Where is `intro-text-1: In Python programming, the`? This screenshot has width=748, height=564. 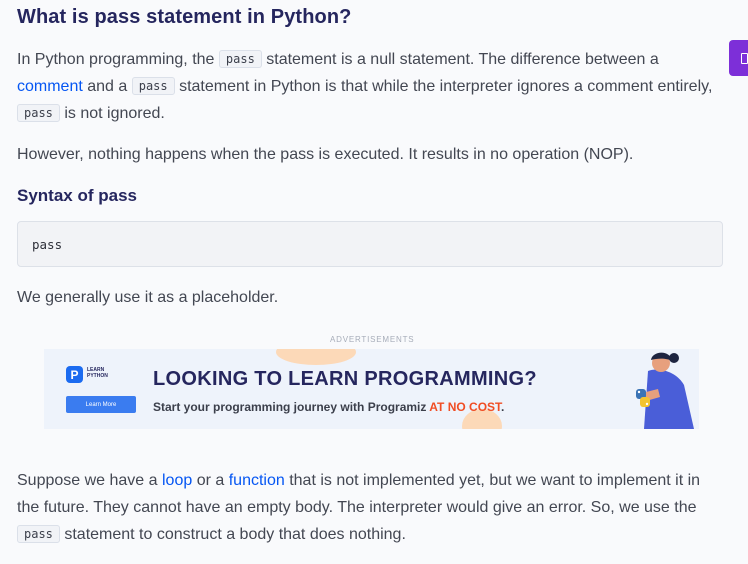 intro-text-1: In Python programming, the is located at coordinates (118, 59).